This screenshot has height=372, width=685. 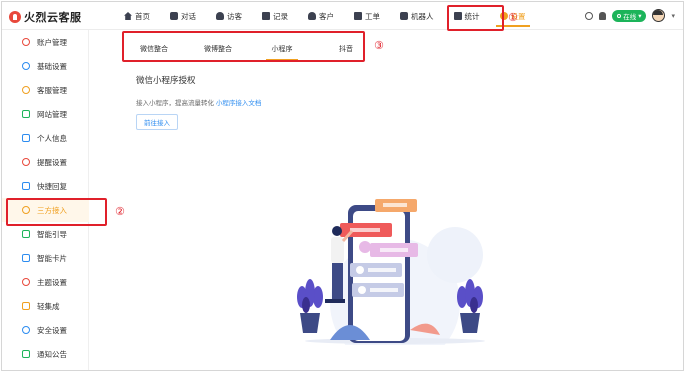 I want to click on sidebar-item-light-integration: 轻集成, so click(x=45, y=306).